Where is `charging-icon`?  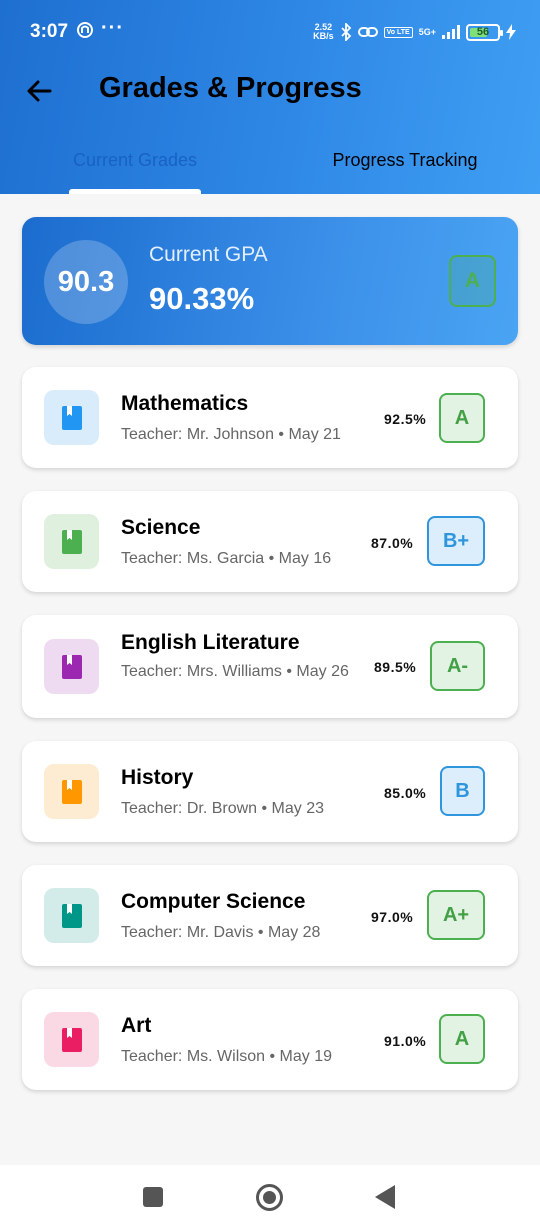 charging-icon is located at coordinates (511, 32).